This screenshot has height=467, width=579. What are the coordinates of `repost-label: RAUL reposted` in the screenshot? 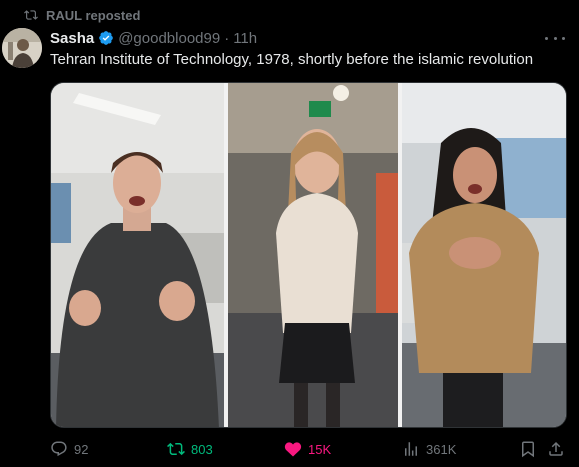 It's located at (93, 15).